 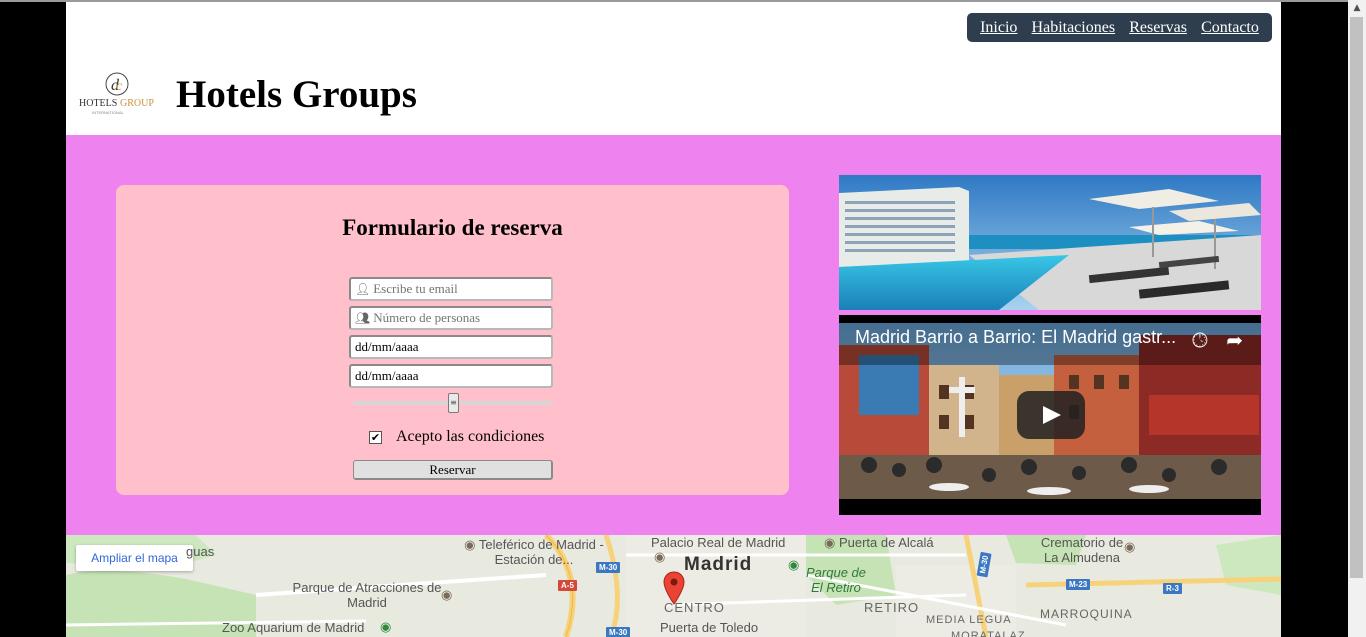 What do you see at coordinates (1234, 340) in the screenshot?
I see `share-icon: ➦` at bounding box center [1234, 340].